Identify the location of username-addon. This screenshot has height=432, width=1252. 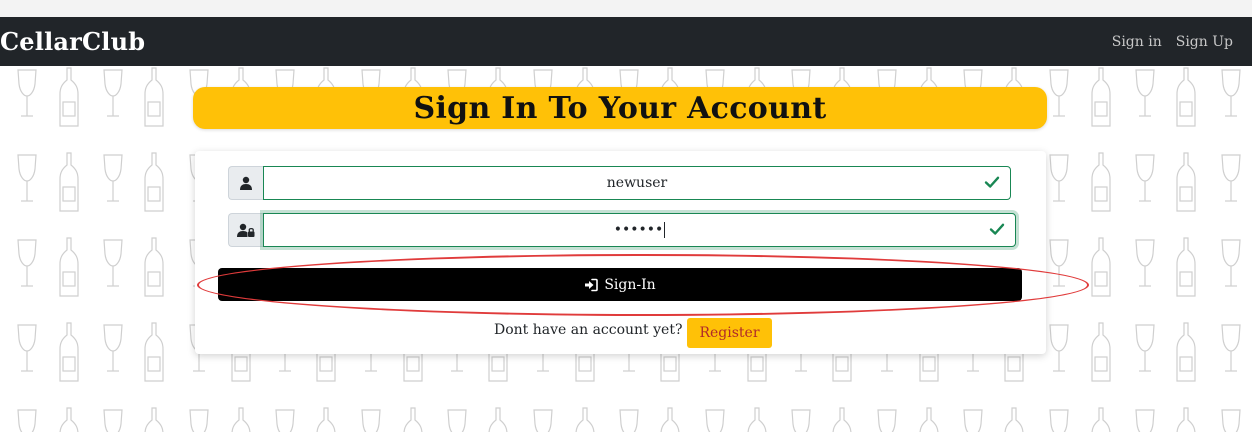
(245, 183).